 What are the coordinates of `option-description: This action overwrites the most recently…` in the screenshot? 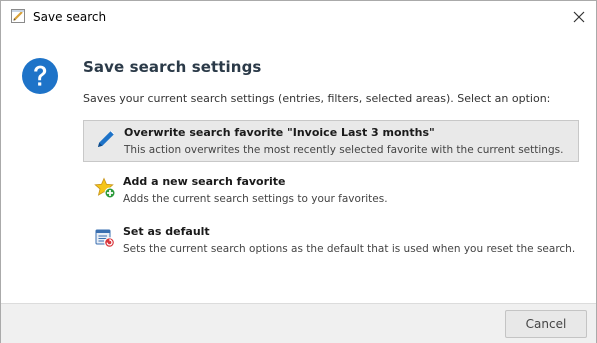 It's located at (344, 150).